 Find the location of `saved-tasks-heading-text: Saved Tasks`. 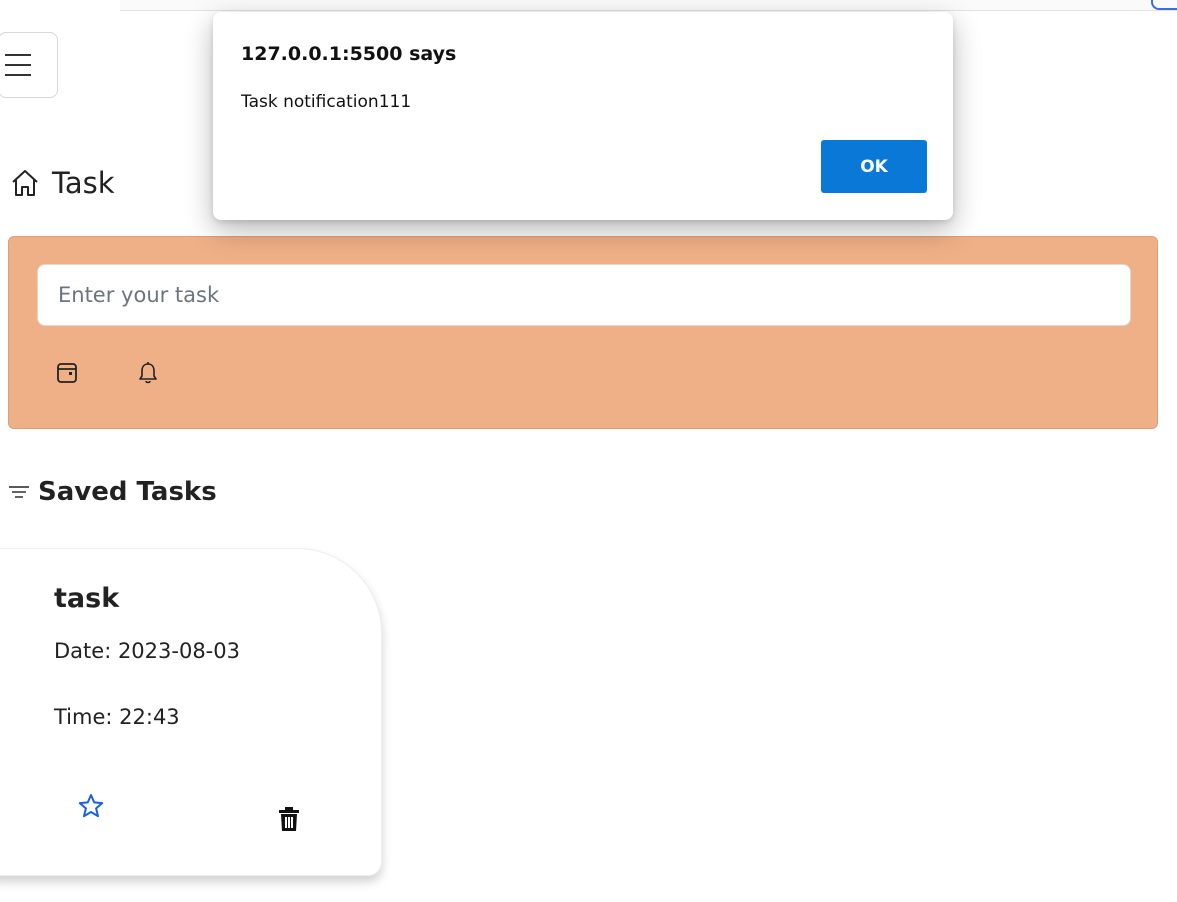

saved-tasks-heading-text: Saved Tasks is located at coordinates (127, 492).